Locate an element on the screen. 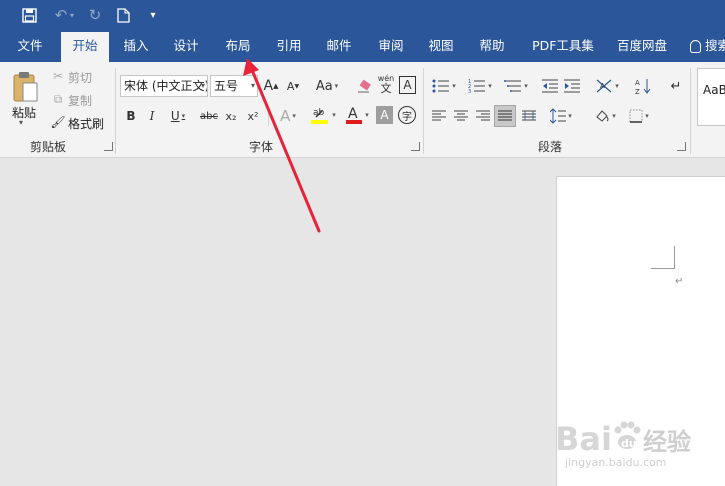  numbering-icon: 1 2 3 ▾ is located at coordinates (480, 86).